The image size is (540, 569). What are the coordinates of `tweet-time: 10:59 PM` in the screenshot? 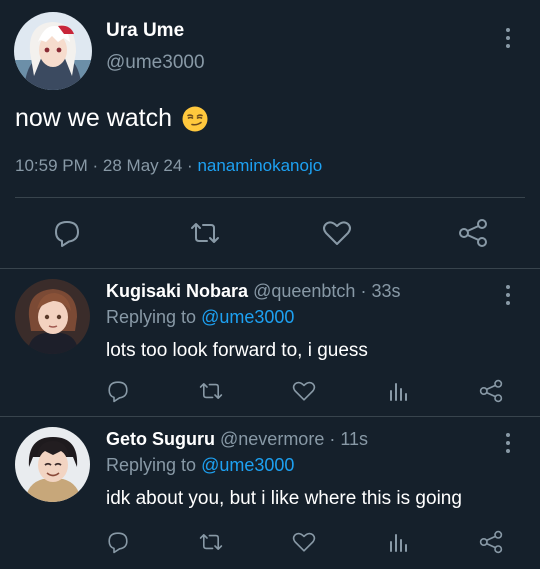 It's located at (51, 165).